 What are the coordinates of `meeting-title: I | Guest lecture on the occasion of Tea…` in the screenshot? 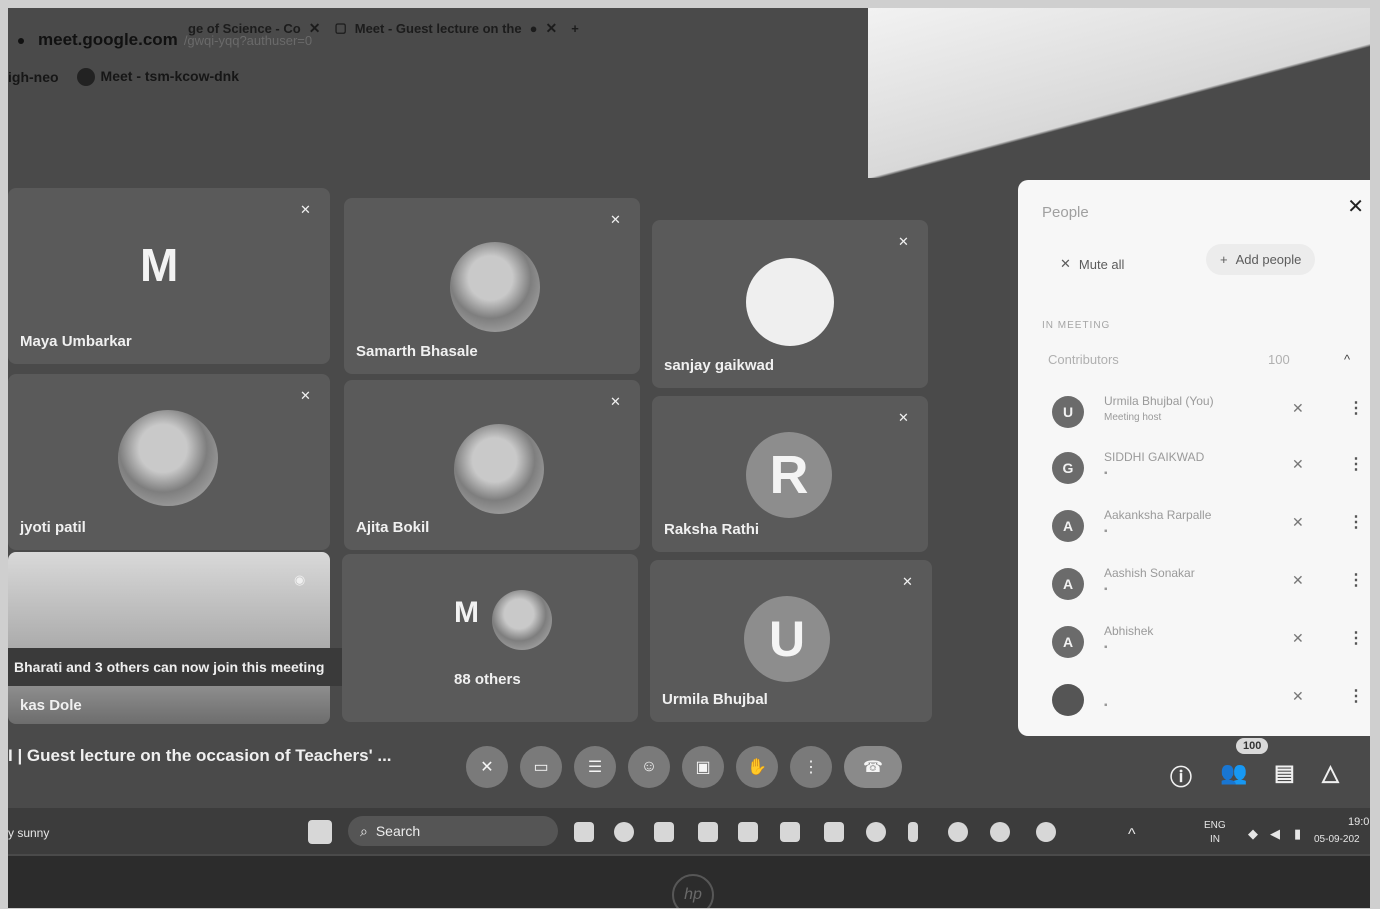 It's located at (200, 755).